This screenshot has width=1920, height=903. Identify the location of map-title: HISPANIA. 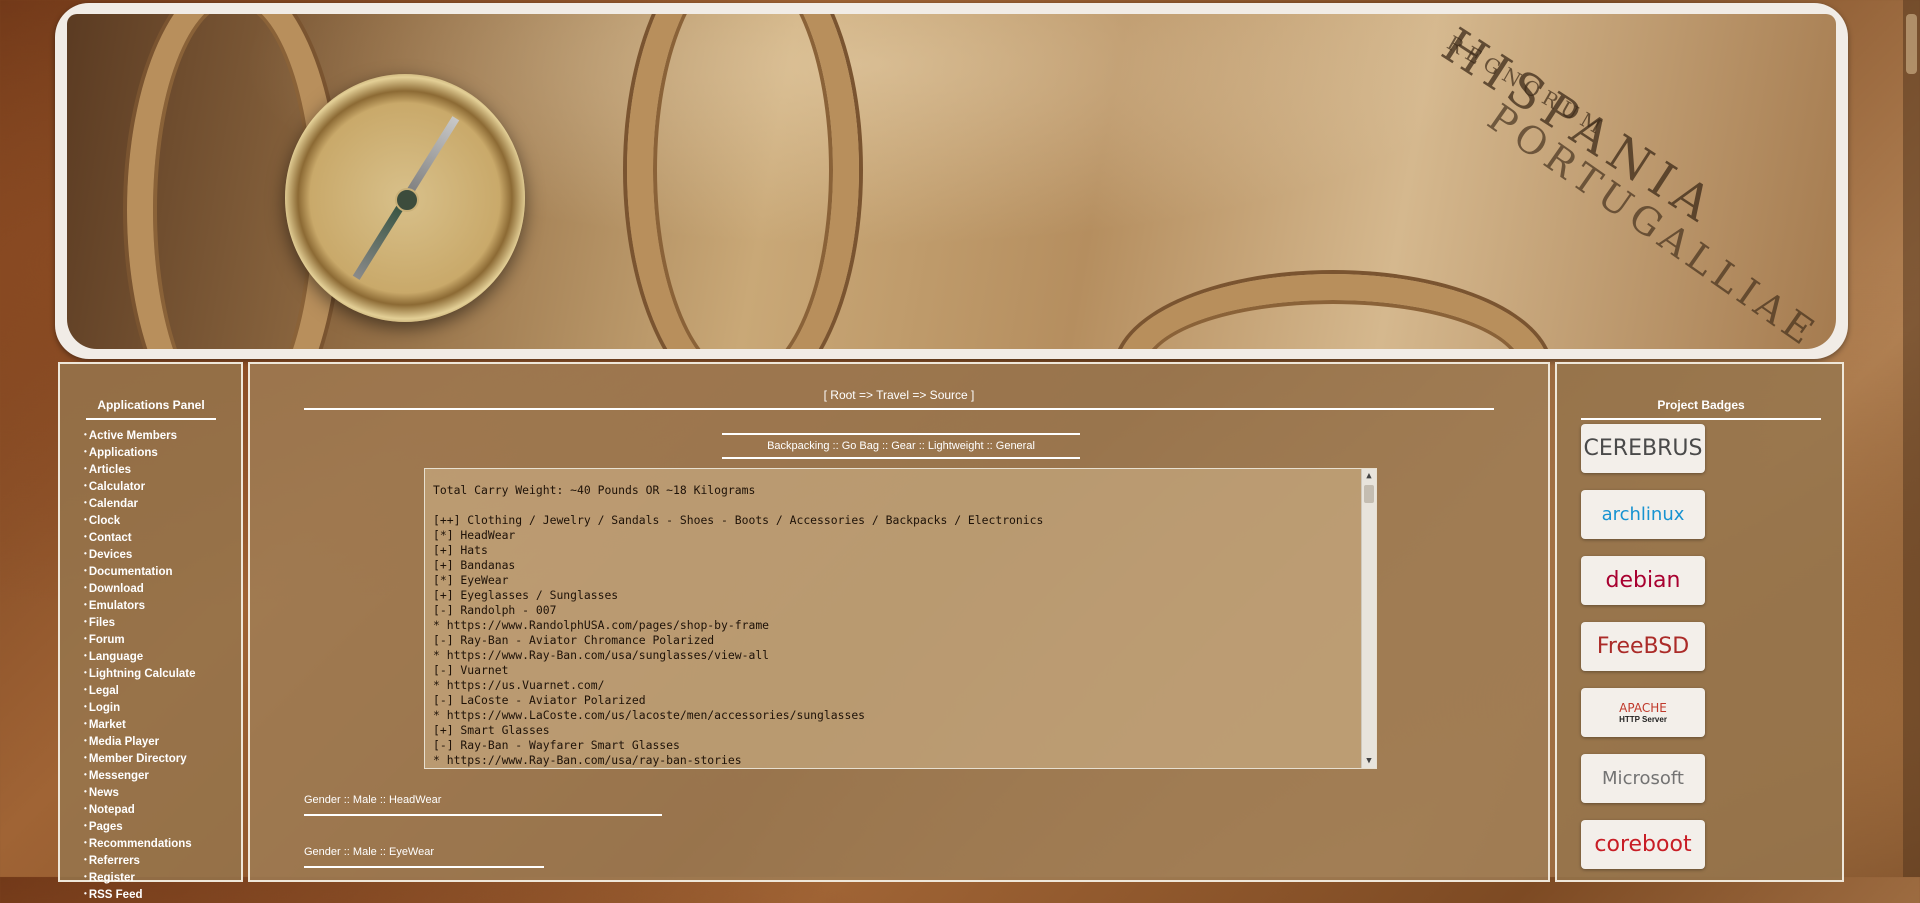
(1580, 127).